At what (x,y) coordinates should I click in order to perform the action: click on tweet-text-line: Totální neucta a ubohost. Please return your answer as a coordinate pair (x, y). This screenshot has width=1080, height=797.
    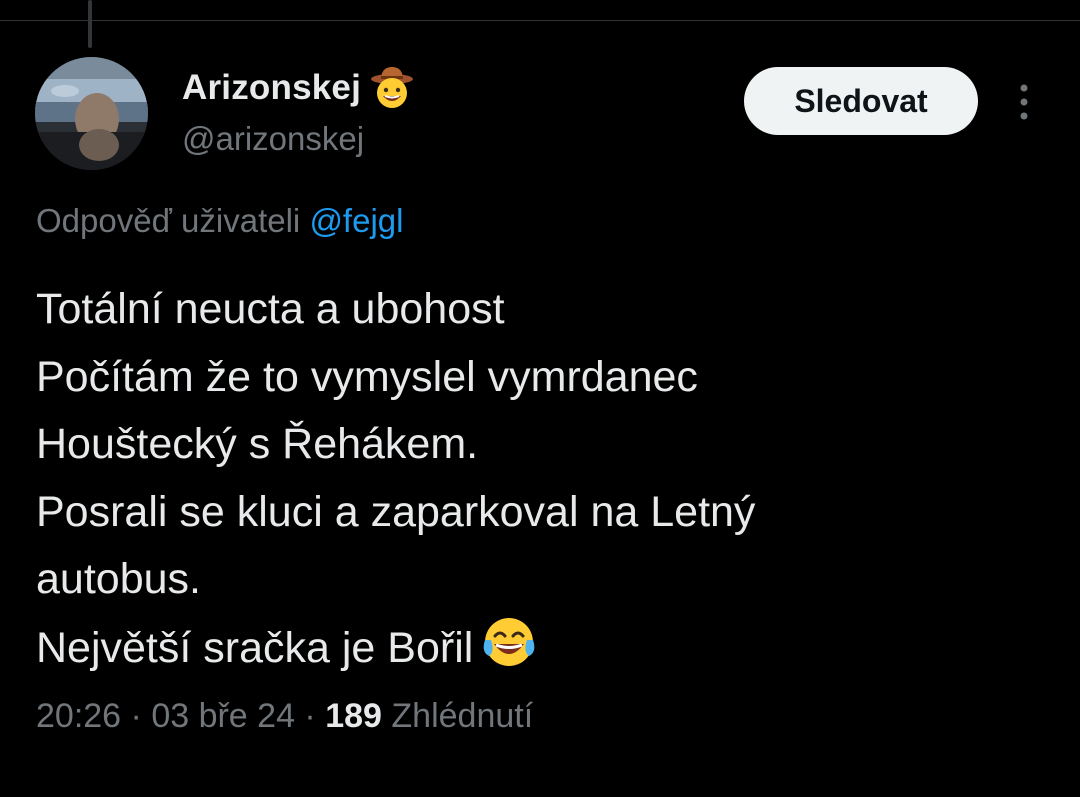
    Looking at the image, I should click on (270, 309).